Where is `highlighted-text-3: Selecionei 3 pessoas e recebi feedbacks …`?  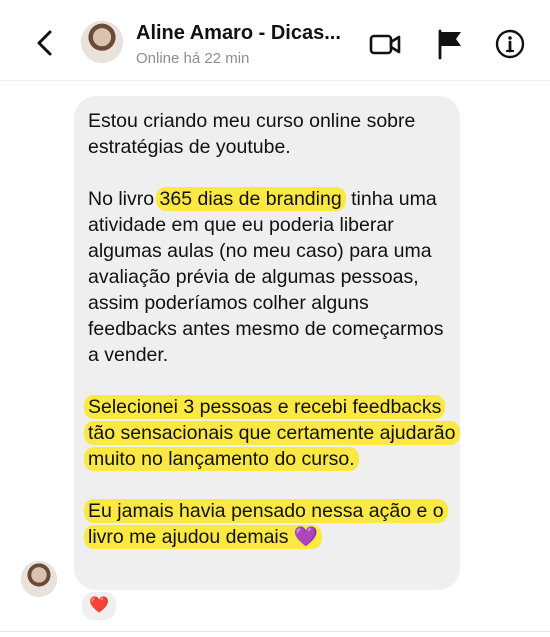 highlighted-text-3: Selecionei 3 pessoas e recebi feedbacks … is located at coordinates (272, 433).